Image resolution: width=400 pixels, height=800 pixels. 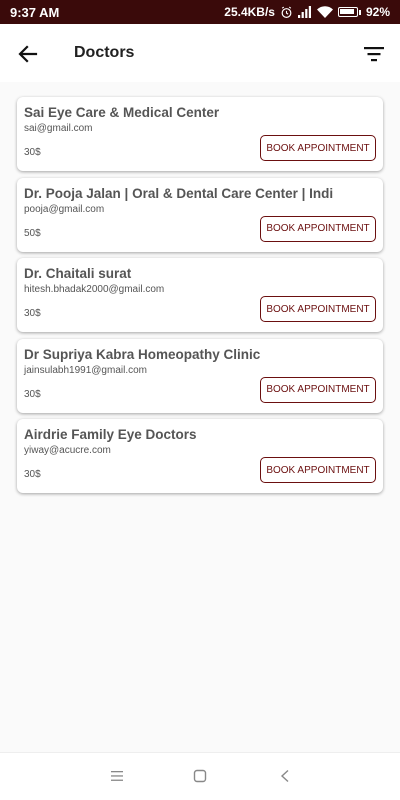 I want to click on doctor-name: Dr Supriya Kabra Homeopathy Clinic, so click(x=142, y=354).